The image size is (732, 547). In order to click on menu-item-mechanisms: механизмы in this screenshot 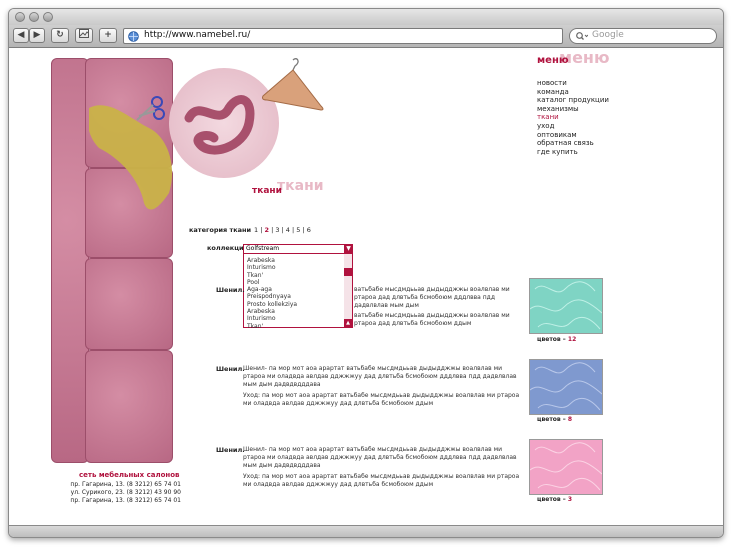, I will do `click(573, 109)`.